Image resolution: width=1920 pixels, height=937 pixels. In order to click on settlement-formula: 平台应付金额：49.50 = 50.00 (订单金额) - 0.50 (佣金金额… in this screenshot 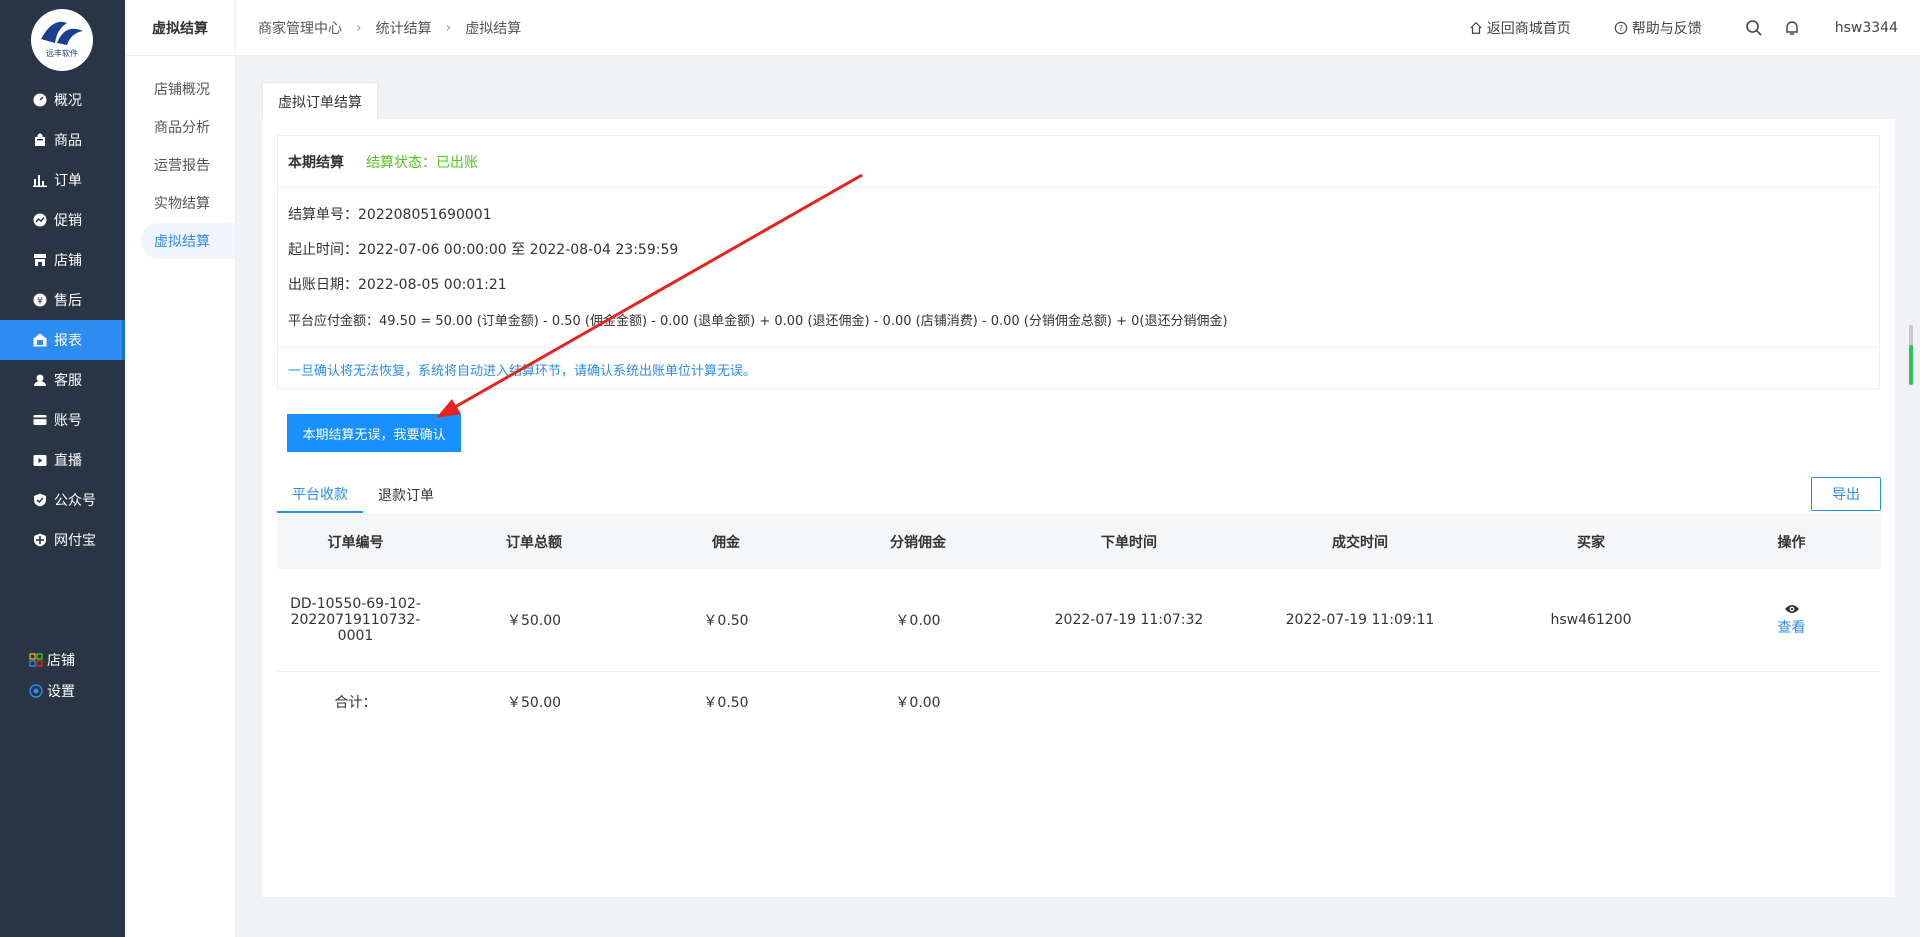, I will do `click(758, 321)`.